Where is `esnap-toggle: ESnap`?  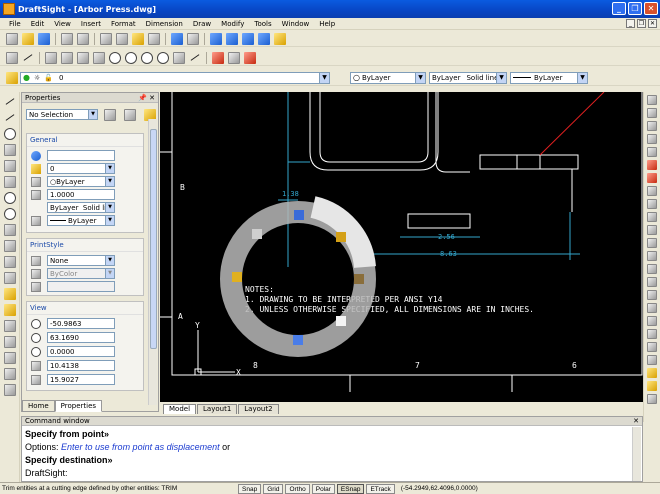
esnap-toggle: ESnap is located at coordinates (350, 488).